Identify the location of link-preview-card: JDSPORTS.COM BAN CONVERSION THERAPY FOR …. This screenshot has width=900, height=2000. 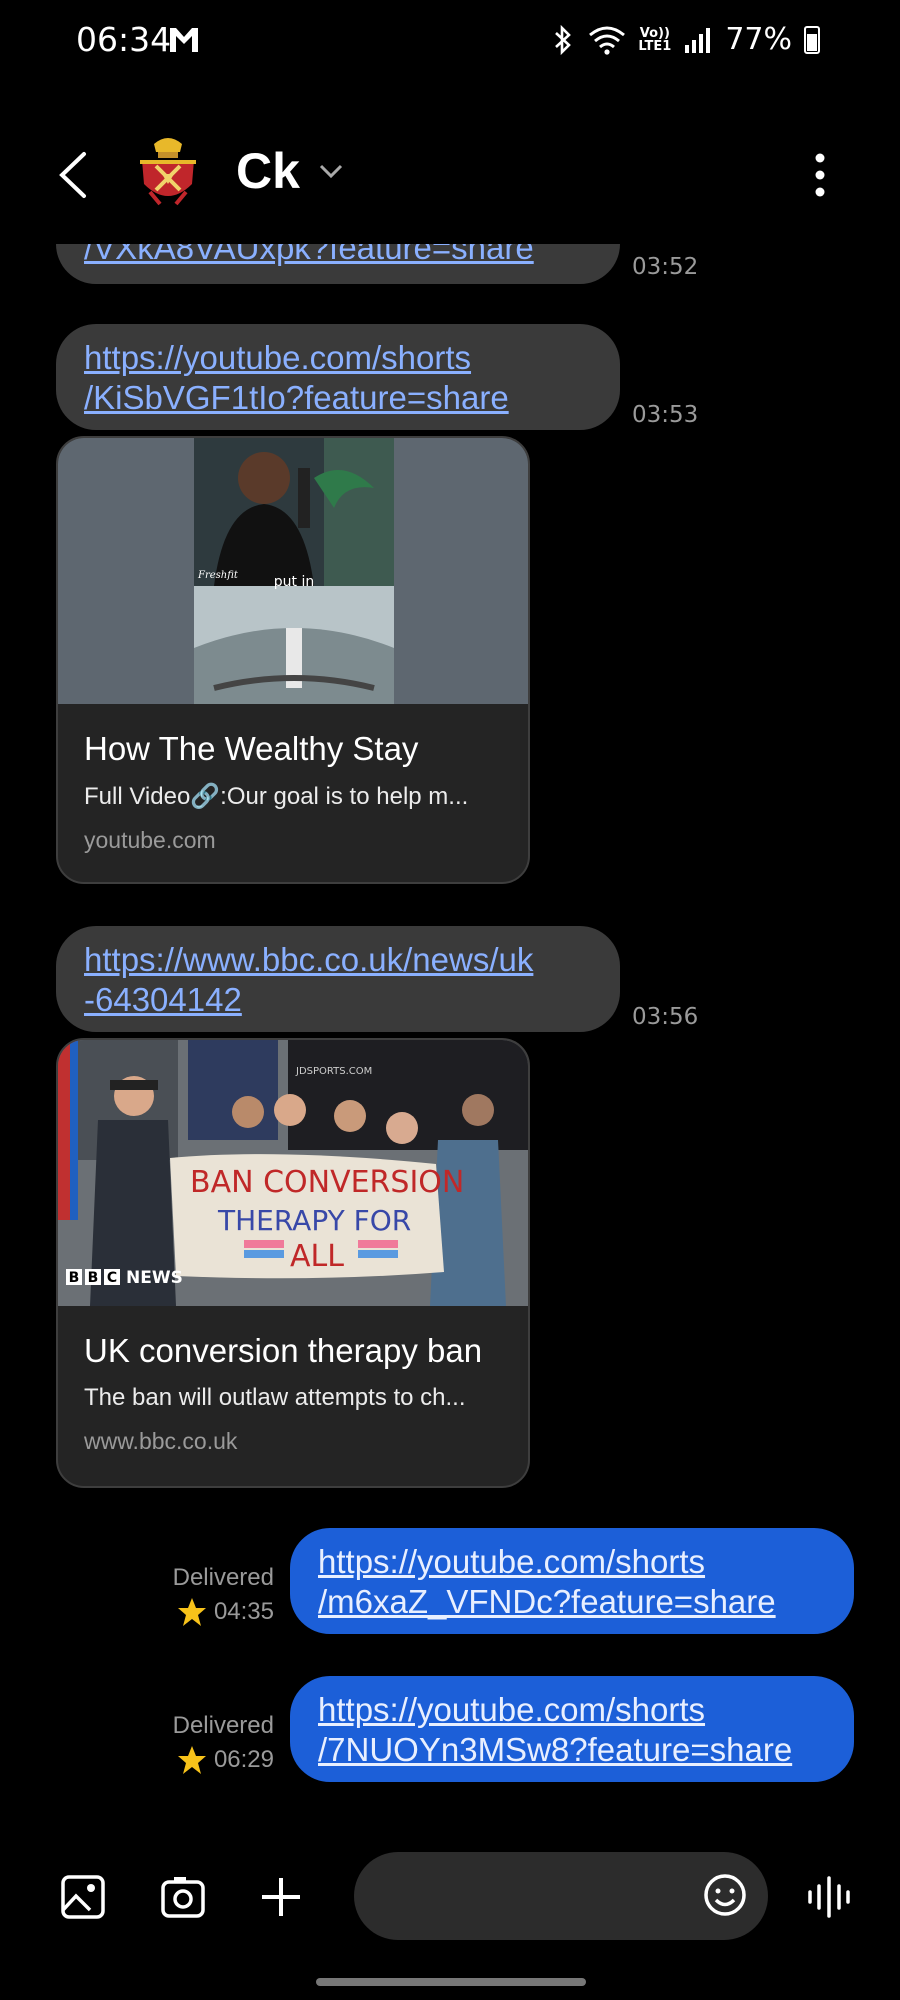
(293, 1263).